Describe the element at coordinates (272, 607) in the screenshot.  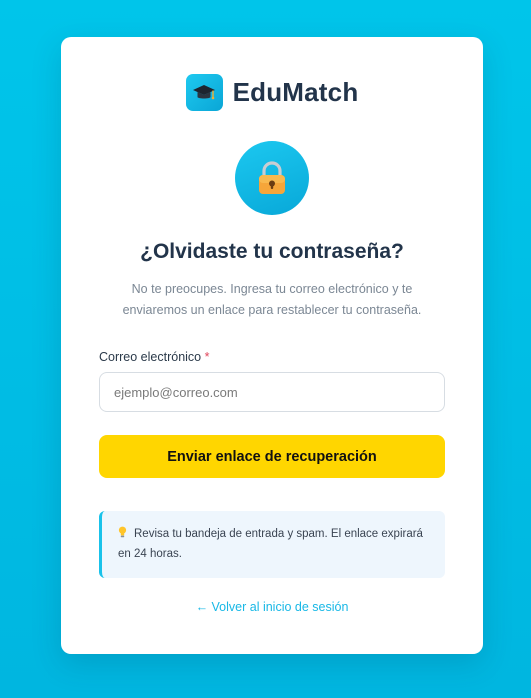
I see `back-to-login-link: ← Volver al inicio de sesión` at that location.